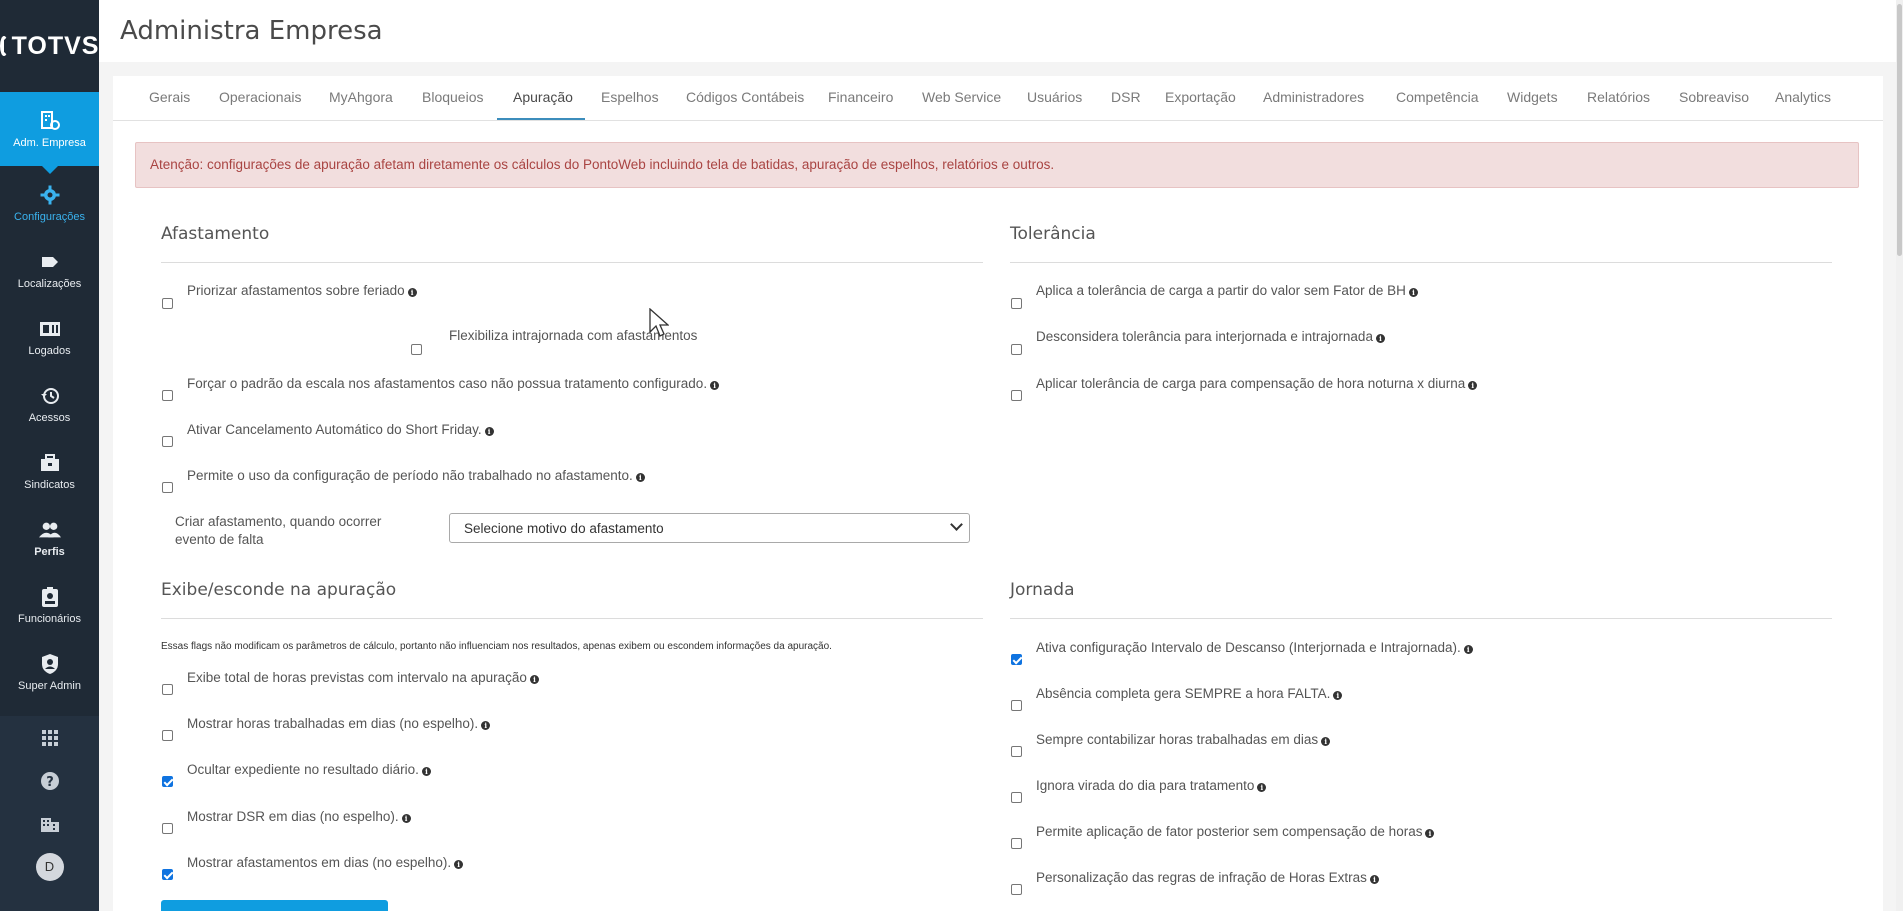 Image resolution: width=1903 pixels, height=911 pixels. What do you see at coordinates (49, 866) in the screenshot?
I see `user-avatar: D` at bounding box center [49, 866].